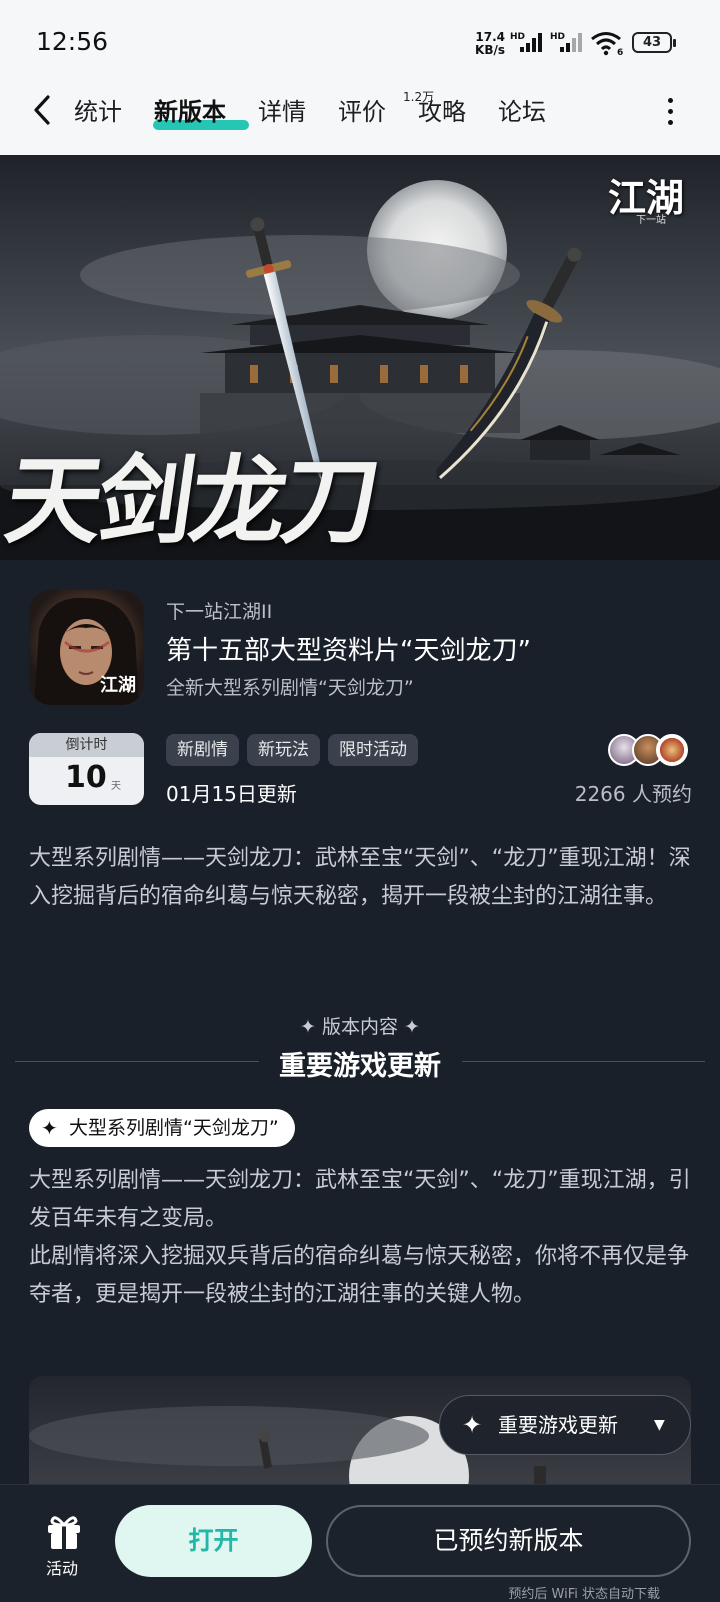  What do you see at coordinates (191, 500) in the screenshot?
I see `banner-title: 天剑龙刀` at bounding box center [191, 500].